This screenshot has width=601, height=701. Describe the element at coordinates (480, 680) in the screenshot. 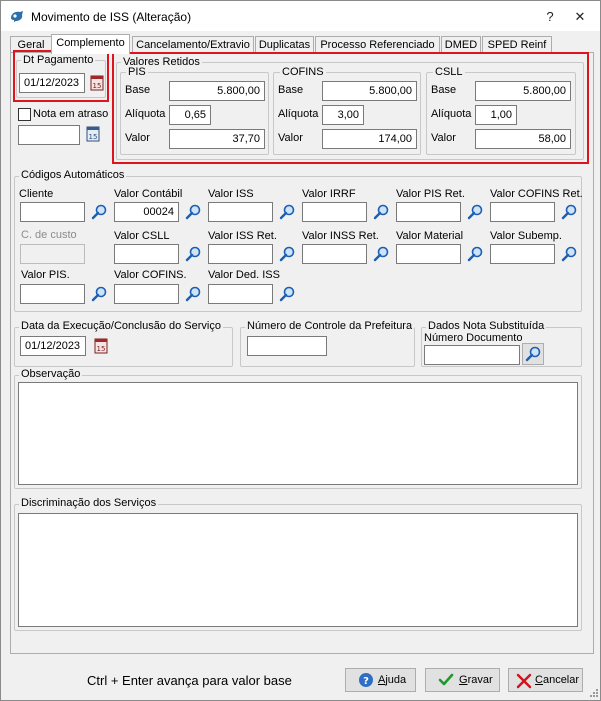

I see `gravar-label: ravar` at that location.